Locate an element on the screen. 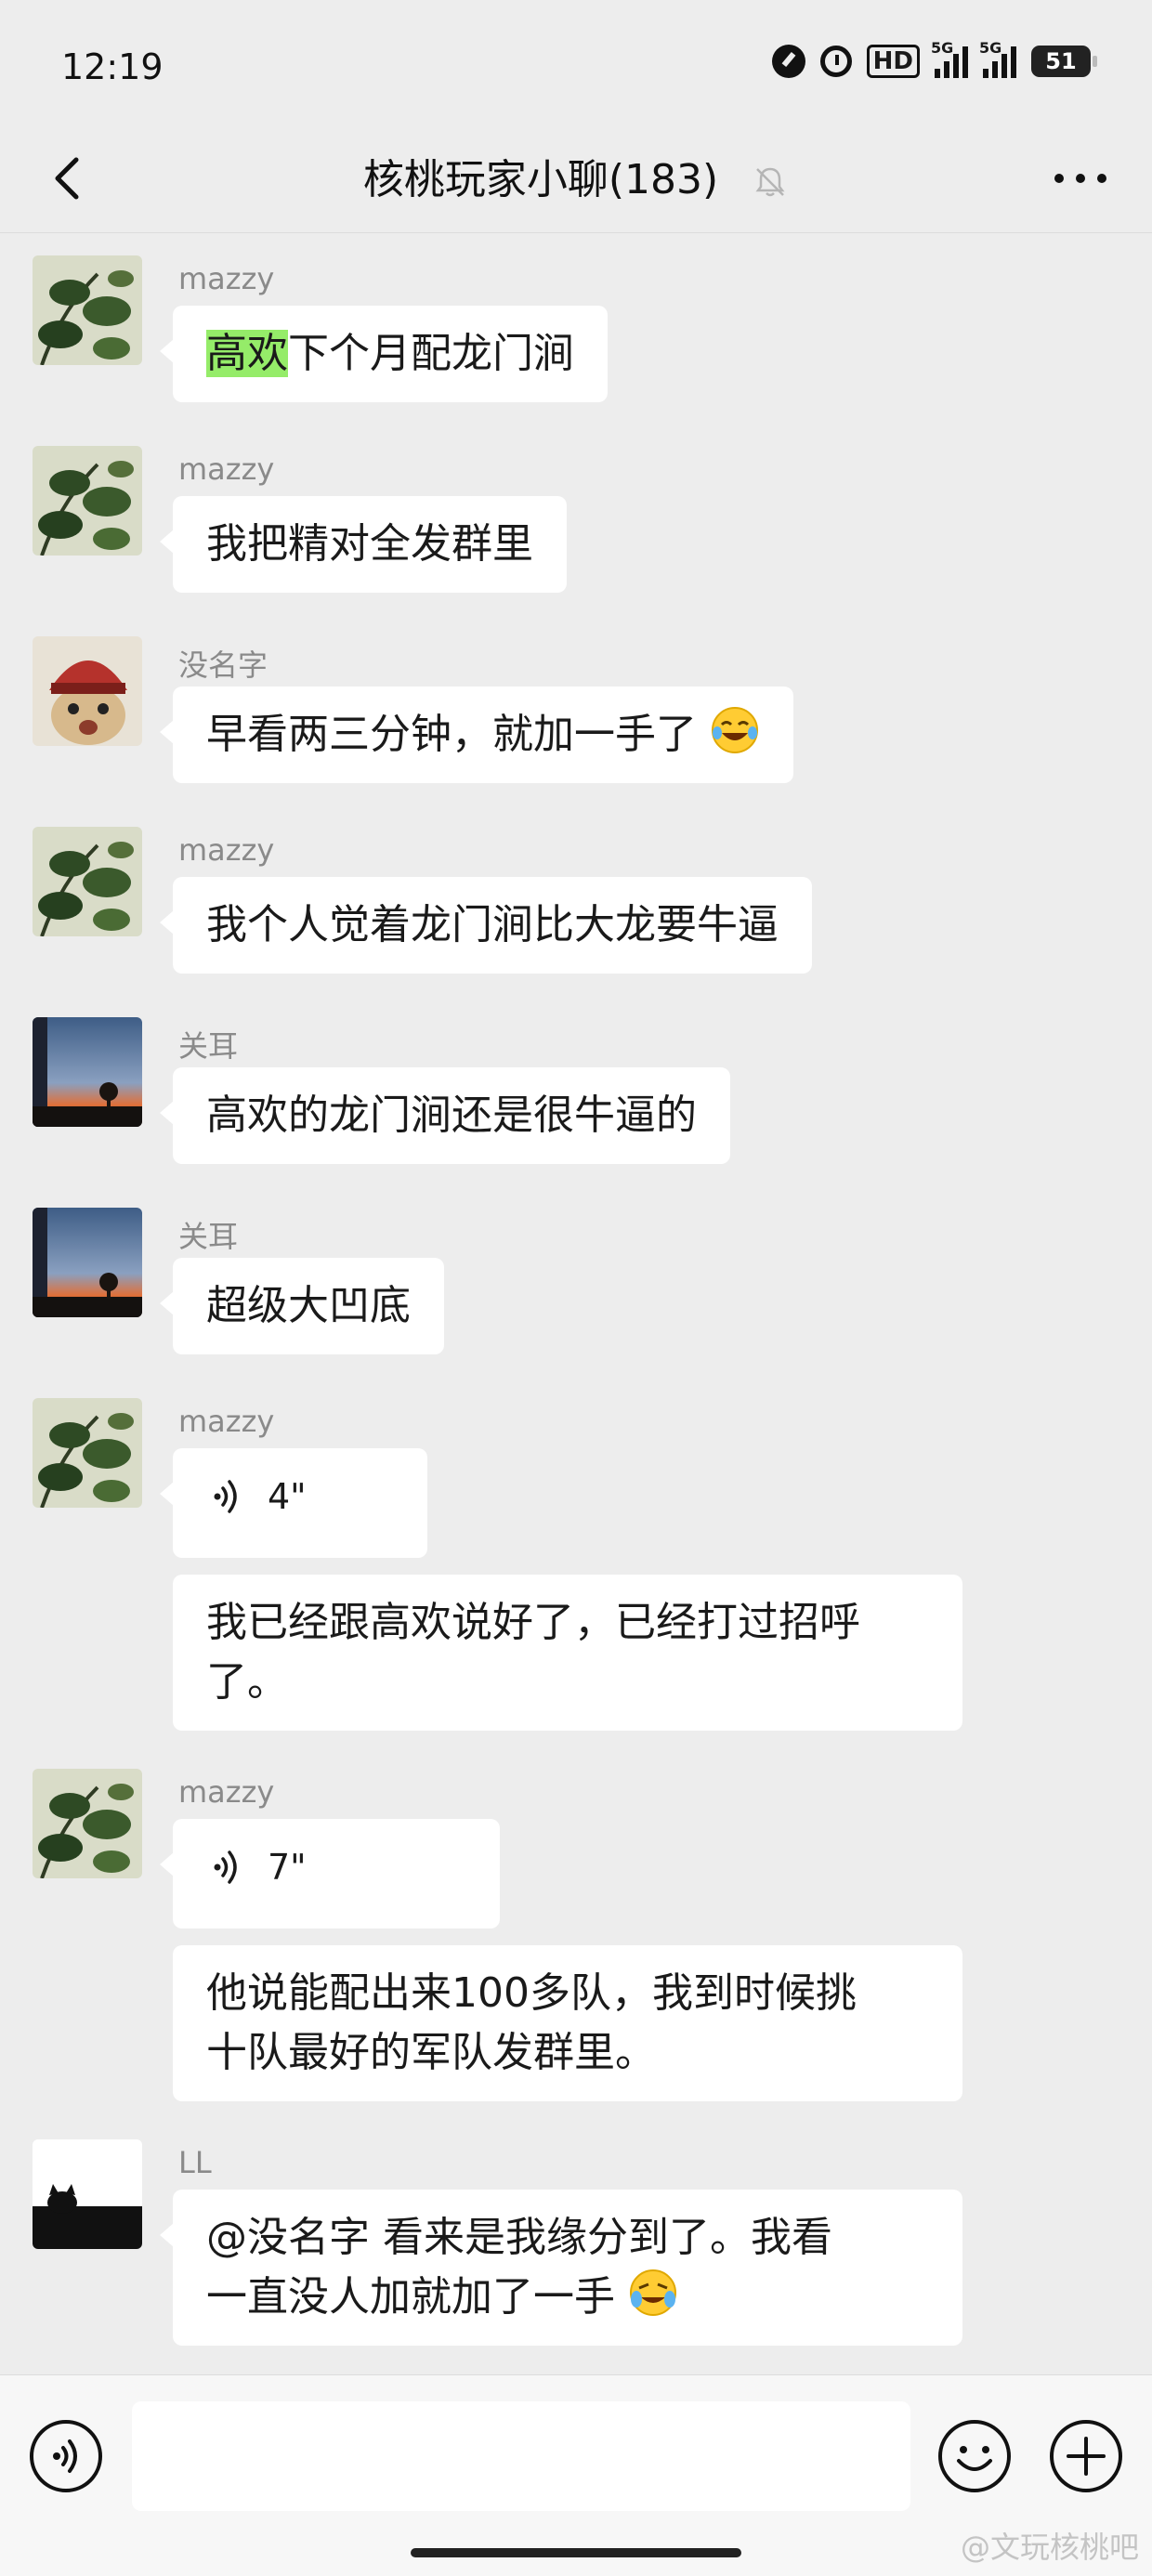  message-bubble: 高欢的龙门涧还是很牛逼的 is located at coordinates (445, 1115).